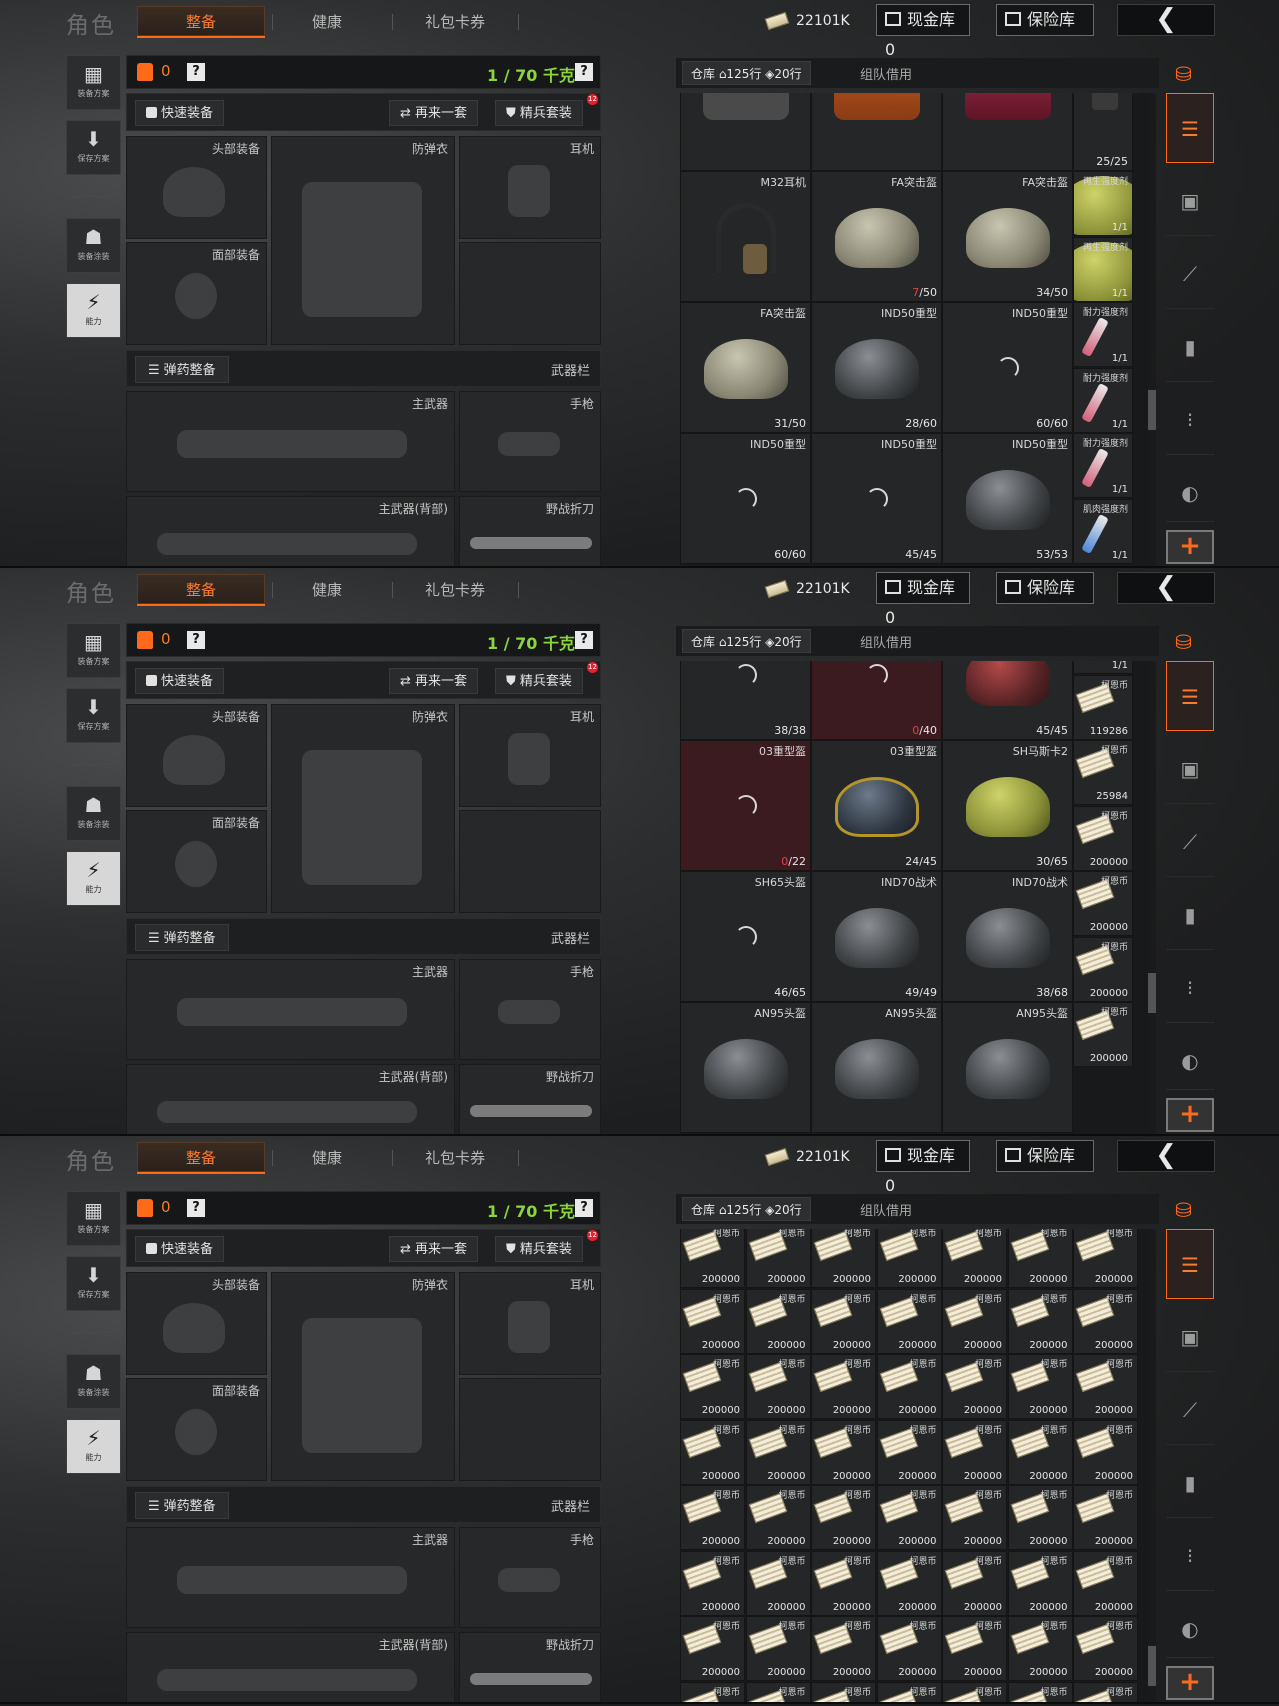 The width and height of the screenshot is (1279, 1706). Describe the element at coordinates (1007, 700) in the screenshot. I see `inventory-item: 03重型盔45/45` at that location.